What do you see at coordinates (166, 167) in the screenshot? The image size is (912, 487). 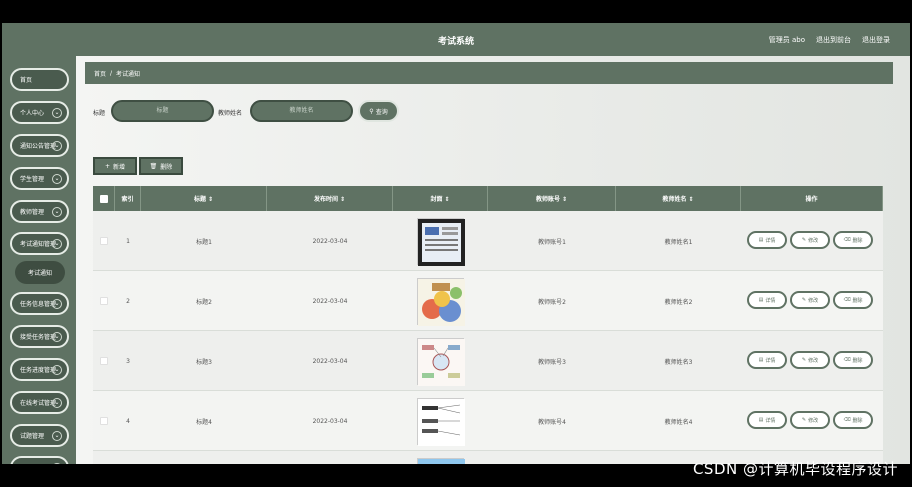 I see `bulk-delete-button-label: 删除` at bounding box center [166, 167].